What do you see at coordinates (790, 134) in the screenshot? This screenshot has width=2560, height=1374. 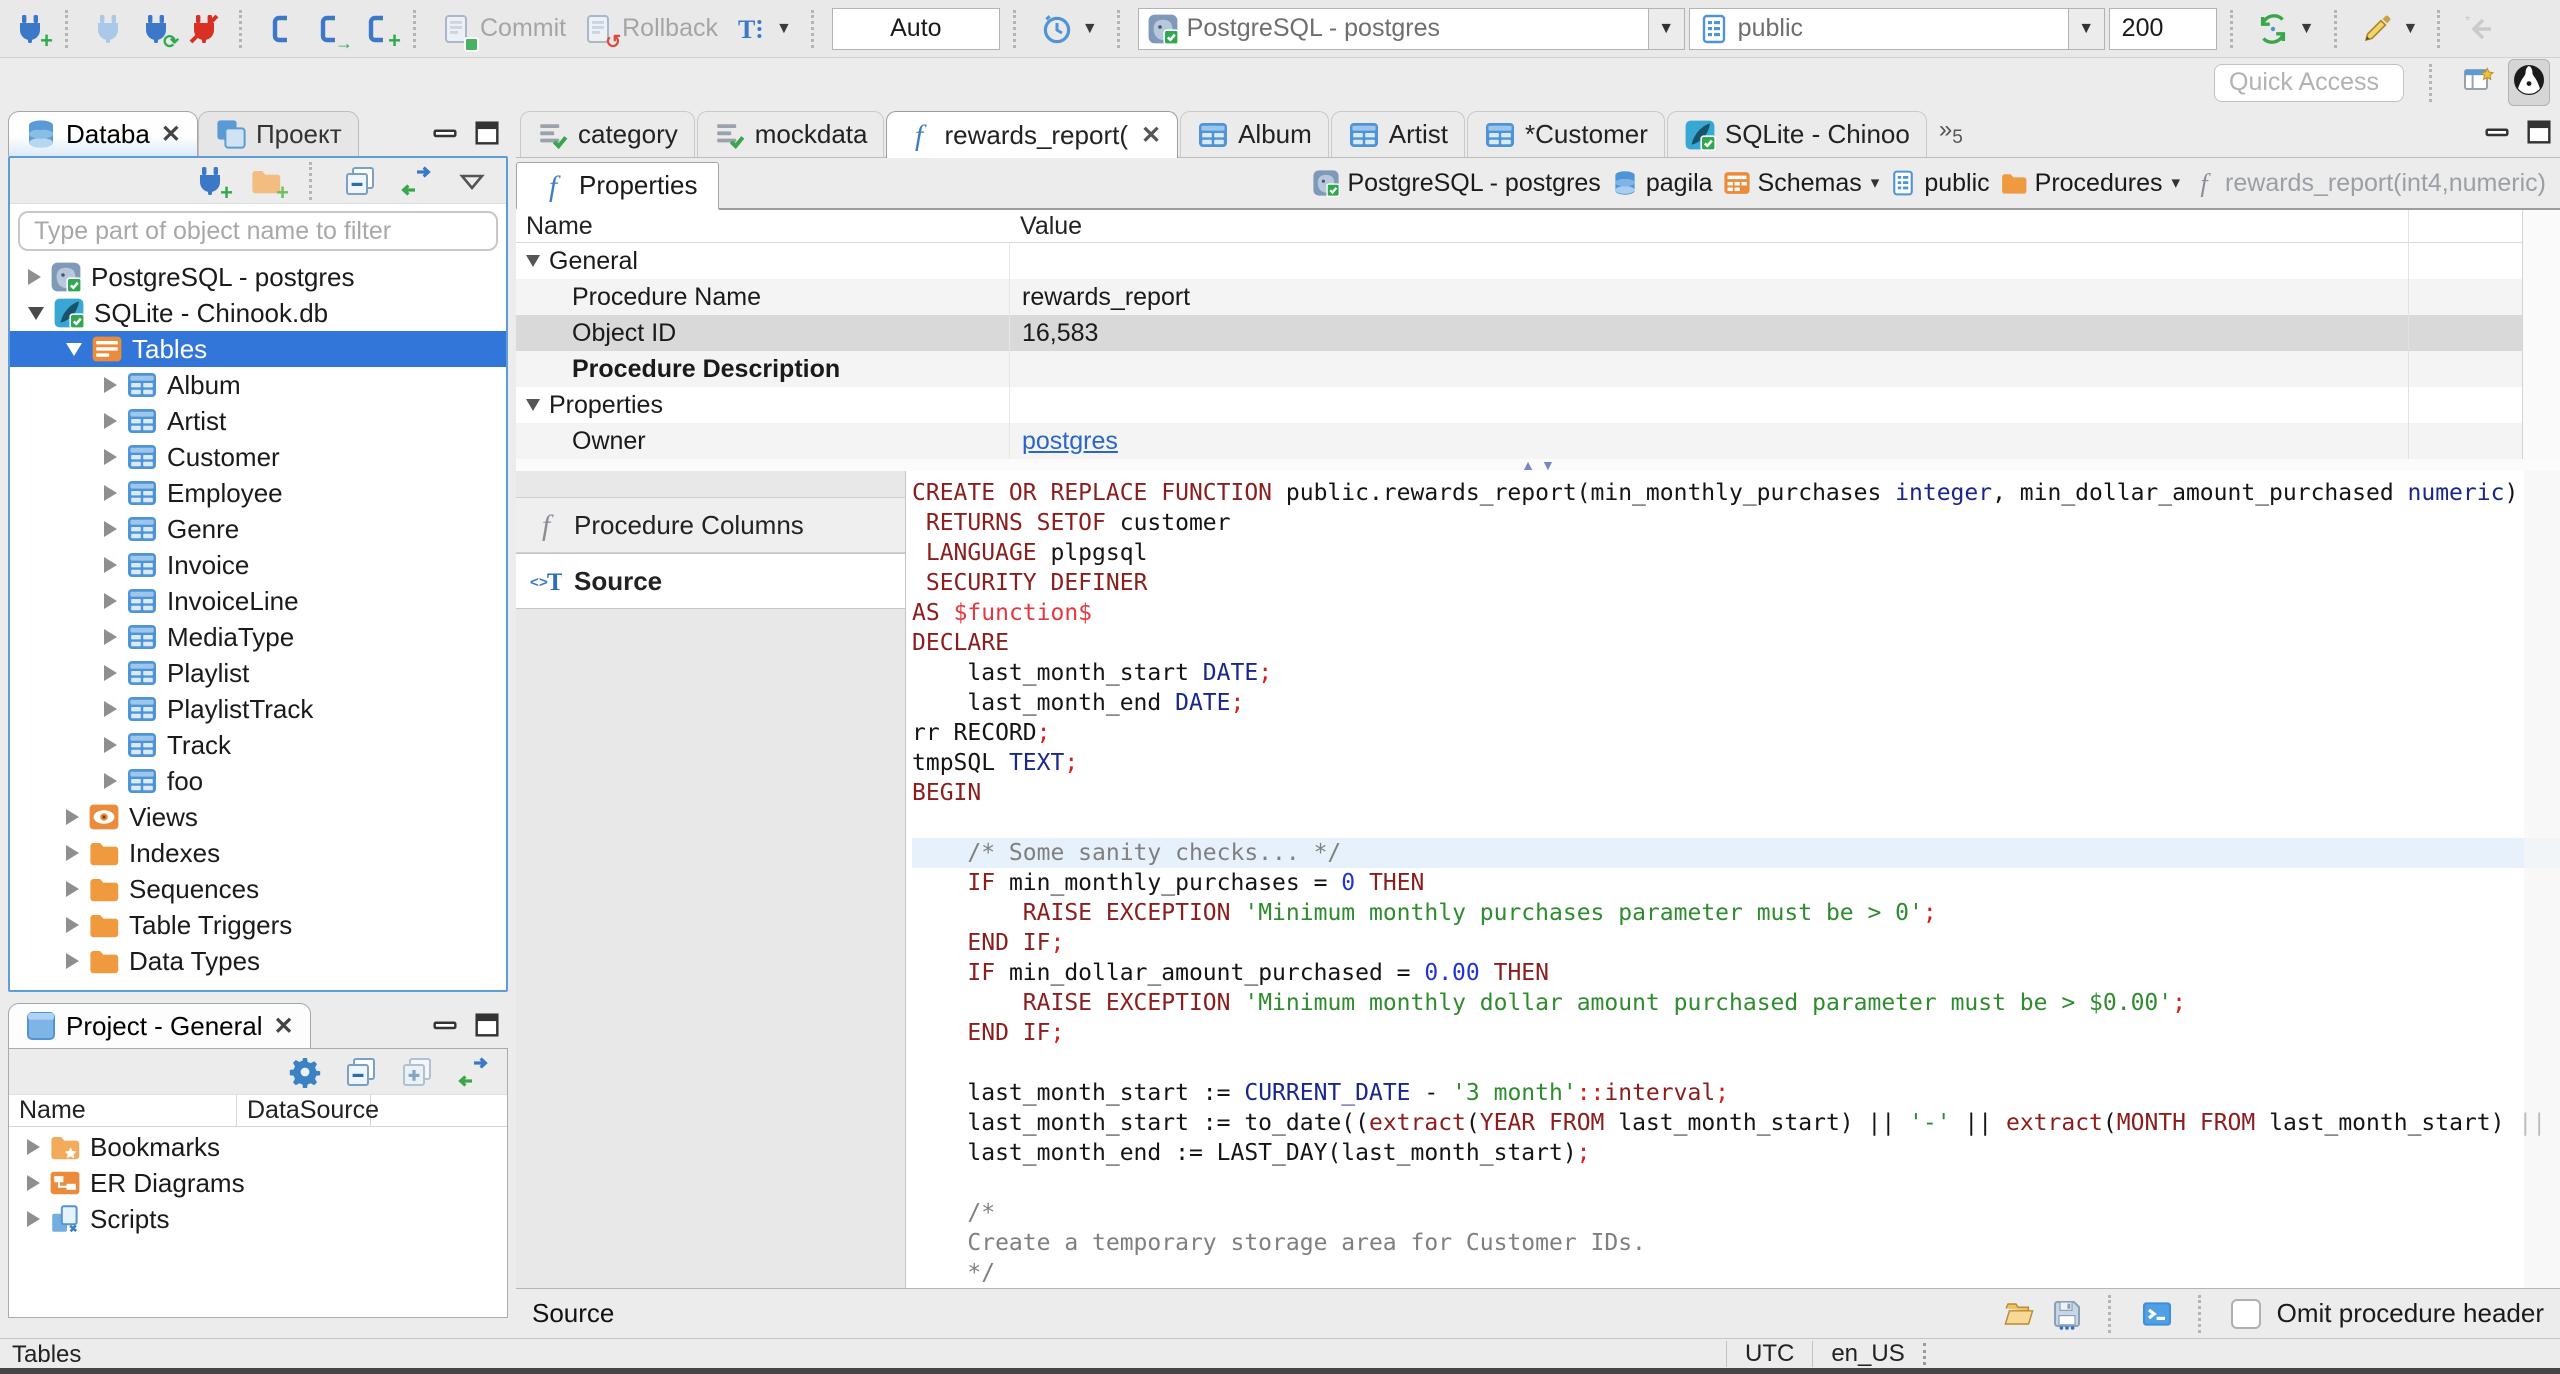 I see `editor-tab-mockdata: mockdata` at bounding box center [790, 134].